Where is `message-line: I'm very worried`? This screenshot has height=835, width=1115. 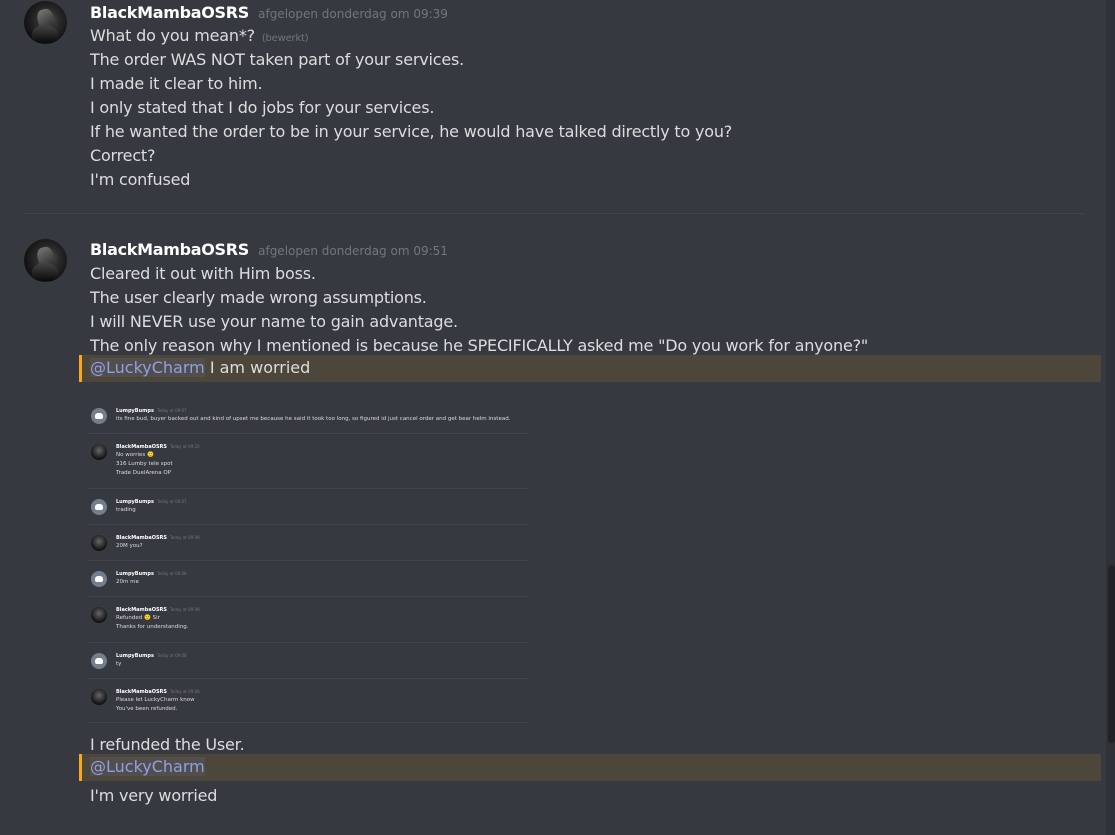
message-line: I'm very worried is located at coordinates (154, 795).